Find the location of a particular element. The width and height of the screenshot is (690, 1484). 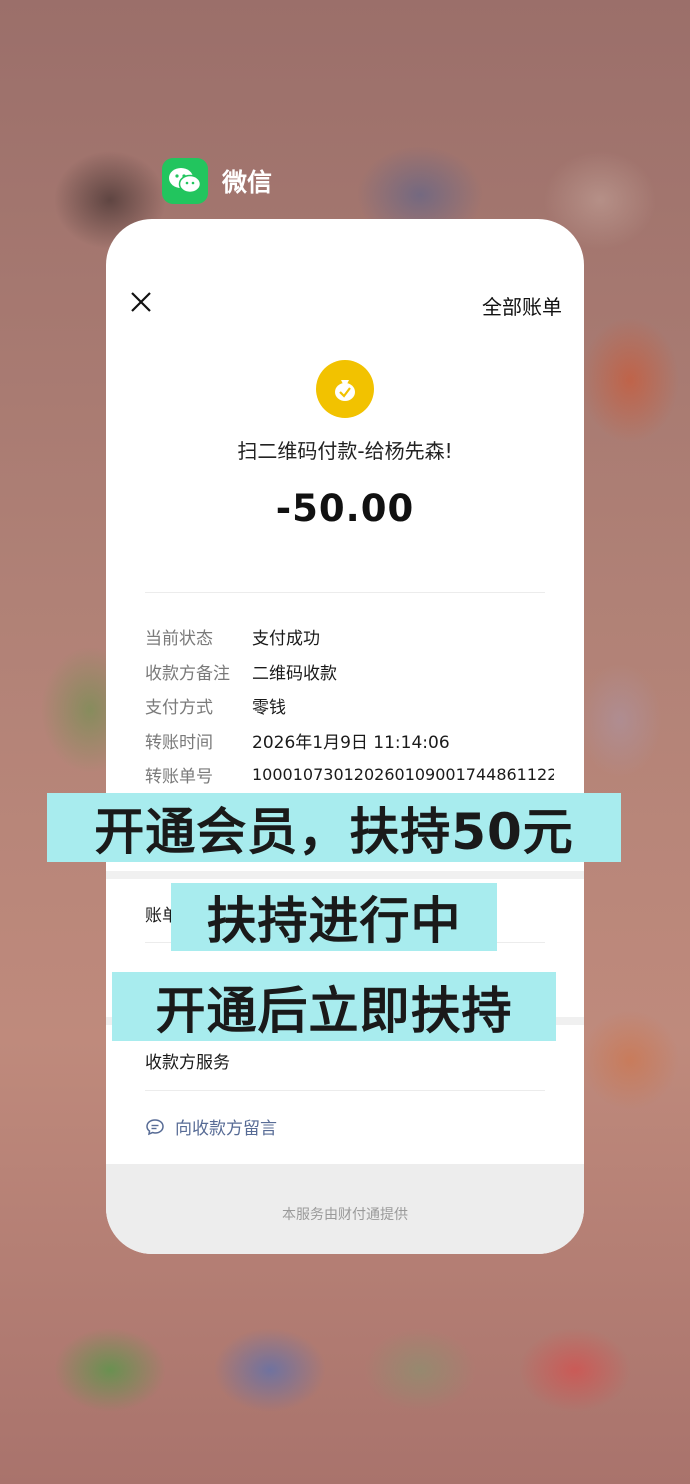

detail-label: 收款方备注 is located at coordinates (187, 673).